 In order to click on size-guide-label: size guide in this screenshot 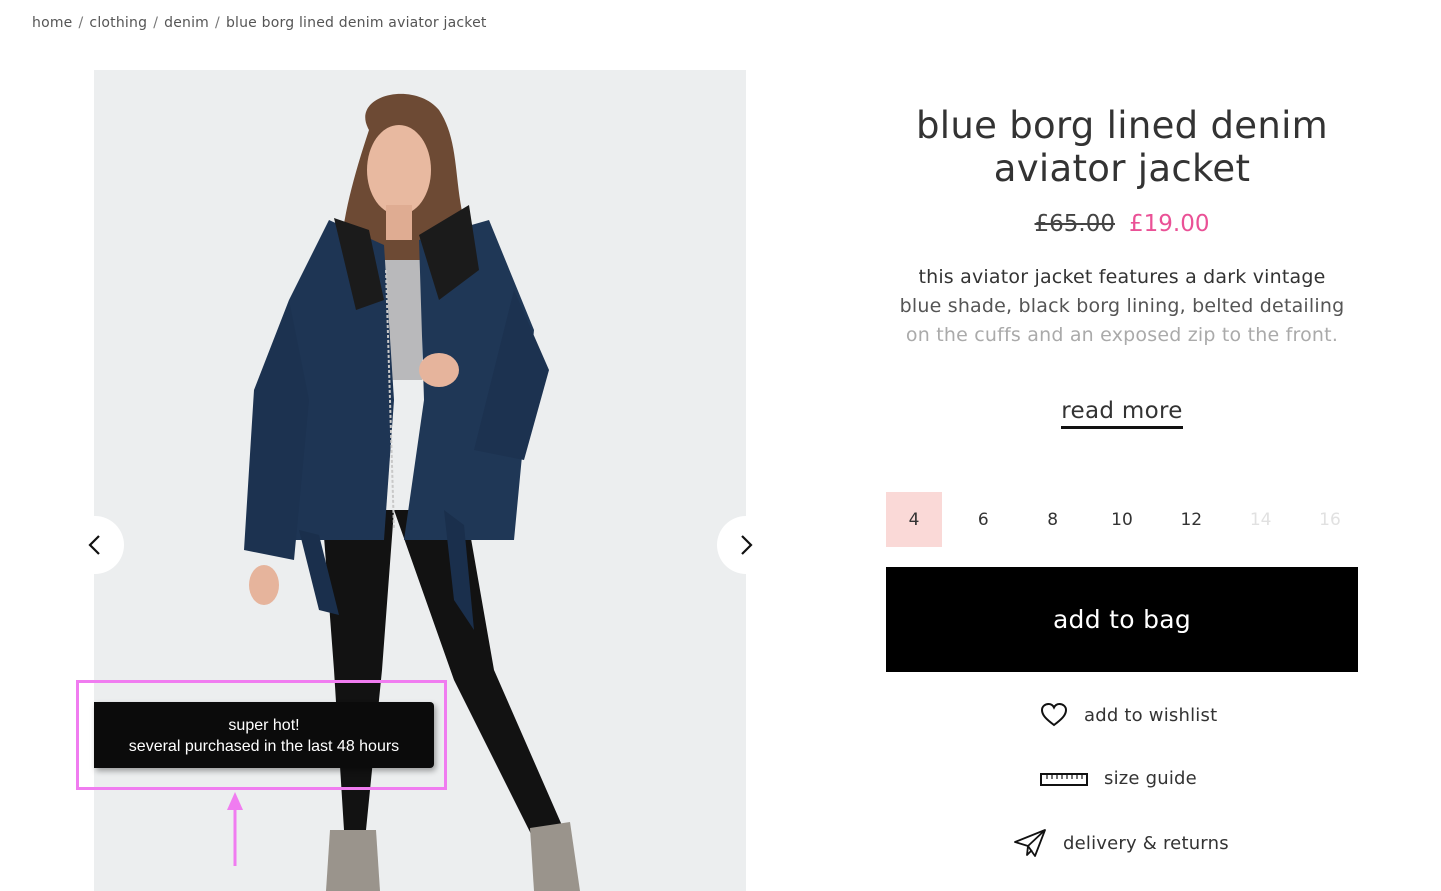, I will do `click(1150, 778)`.